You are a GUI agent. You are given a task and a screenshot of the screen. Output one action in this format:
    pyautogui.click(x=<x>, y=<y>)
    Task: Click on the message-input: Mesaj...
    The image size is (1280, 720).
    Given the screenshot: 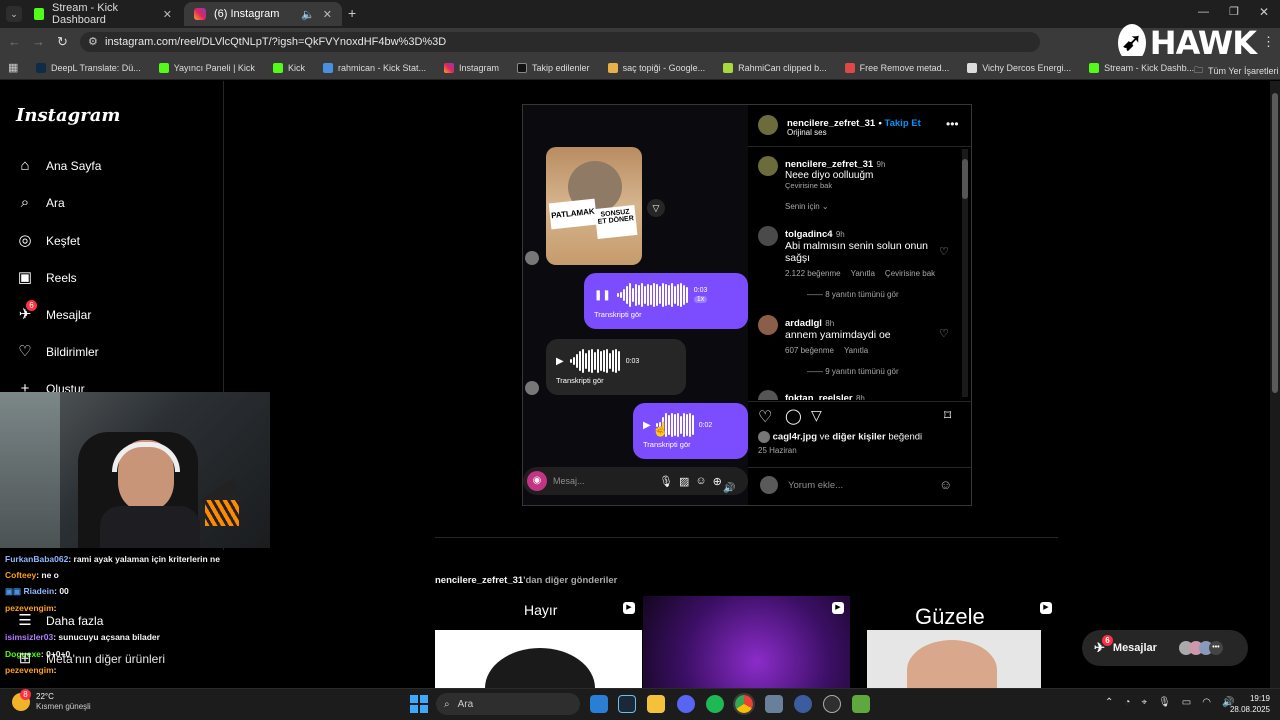 What is the action you would take?
    pyautogui.click(x=603, y=481)
    